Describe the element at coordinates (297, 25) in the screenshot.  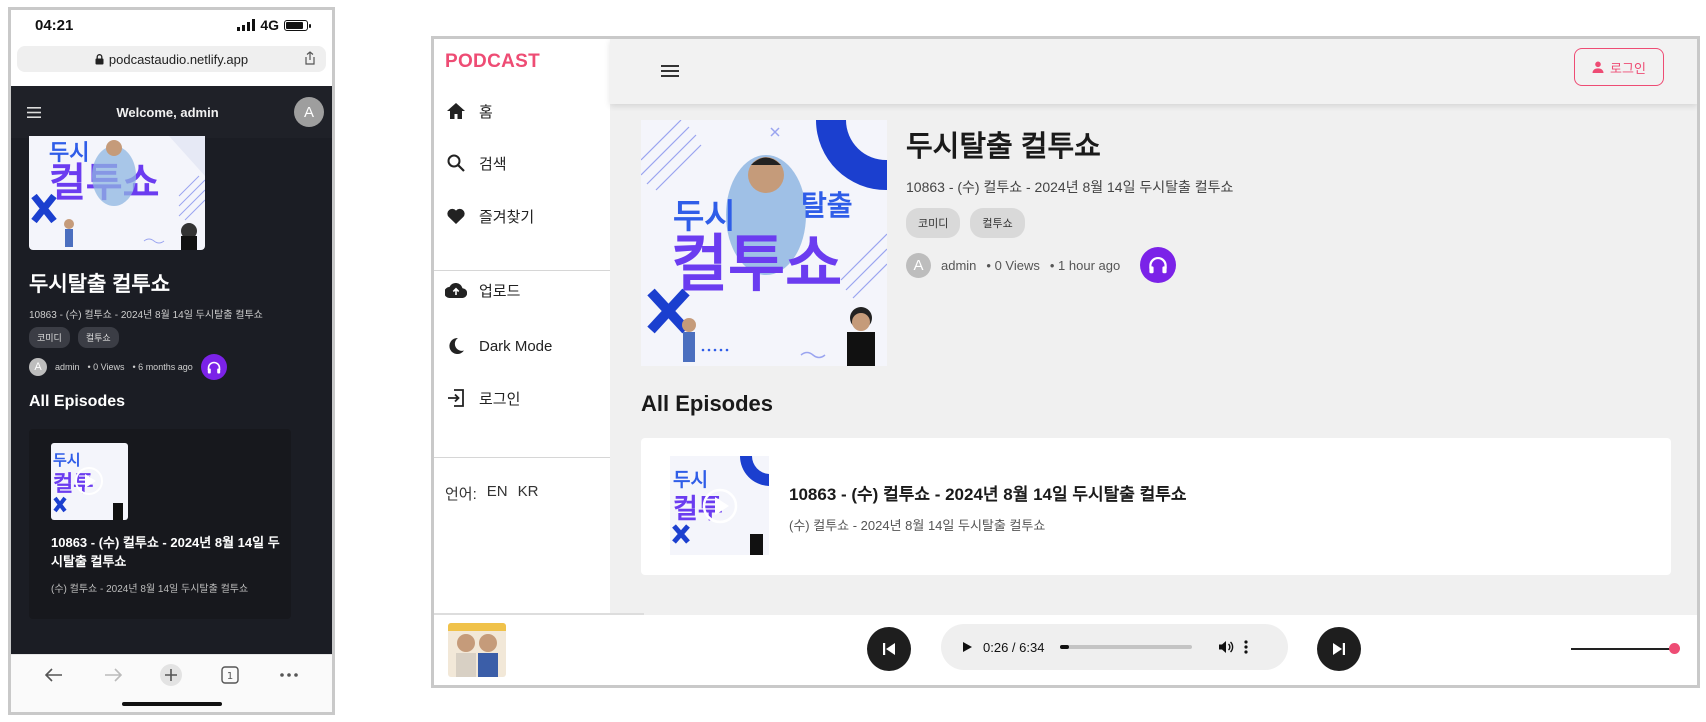
I see `battery-icon` at that location.